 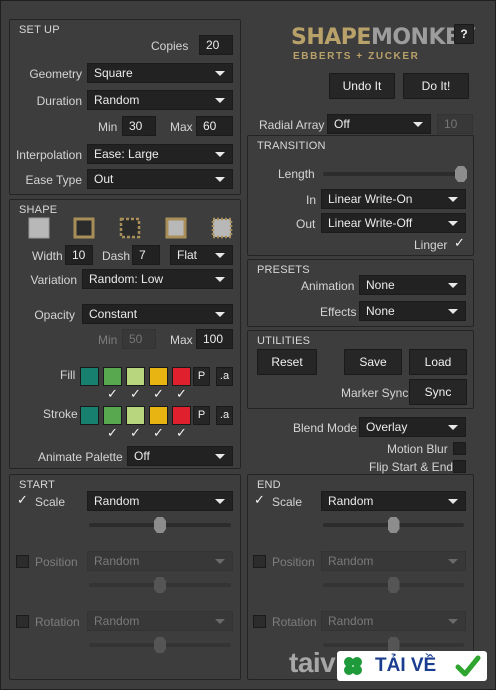 I want to click on end-position-slider-handle, so click(x=393, y=585).